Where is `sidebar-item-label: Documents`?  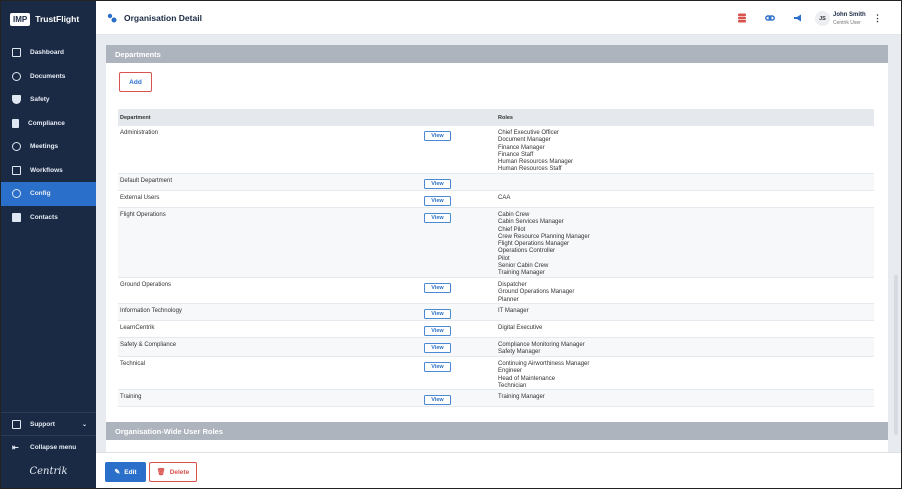 sidebar-item-label: Documents is located at coordinates (48, 76).